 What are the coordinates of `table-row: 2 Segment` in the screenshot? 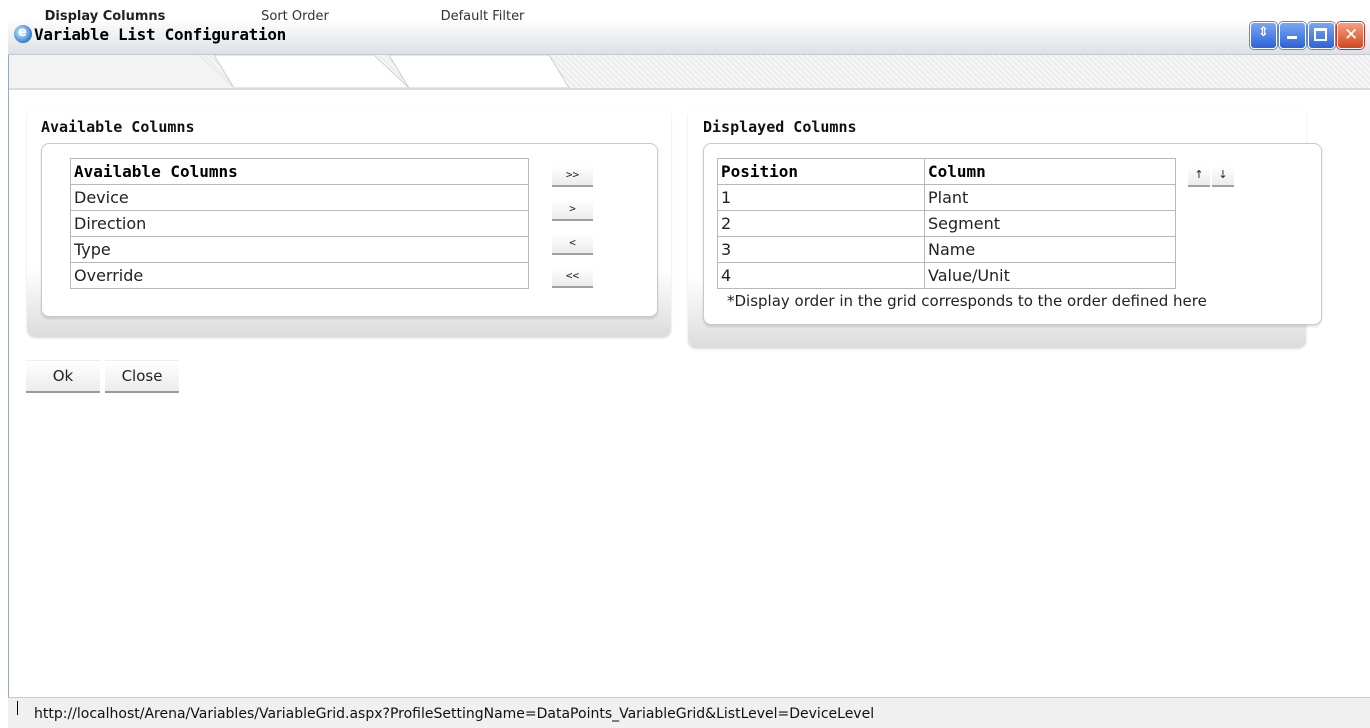 It's located at (946, 223).